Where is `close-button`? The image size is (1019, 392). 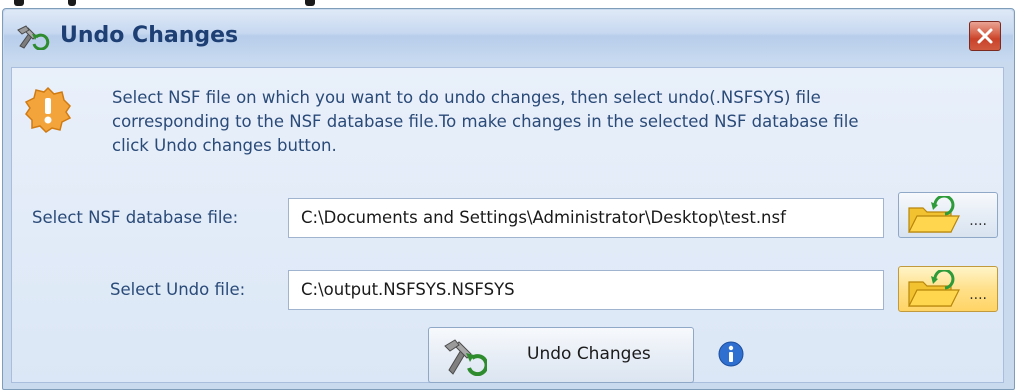
close-button is located at coordinates (985, 36).